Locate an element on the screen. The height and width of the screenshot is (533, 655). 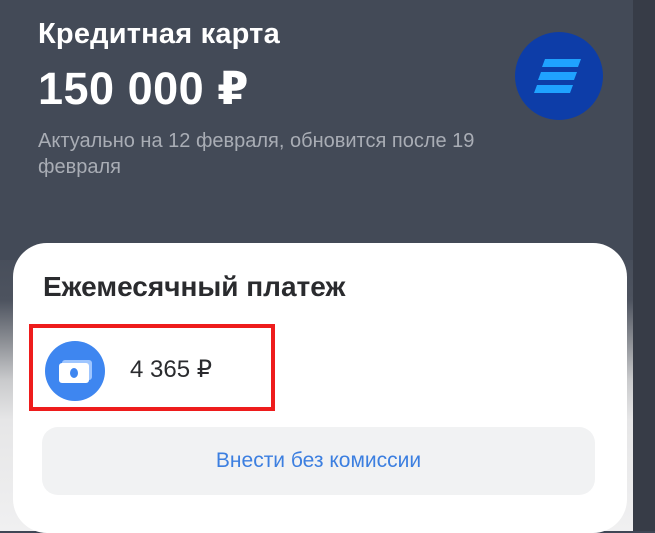
highlight-box is located at coordinates (152, 367).